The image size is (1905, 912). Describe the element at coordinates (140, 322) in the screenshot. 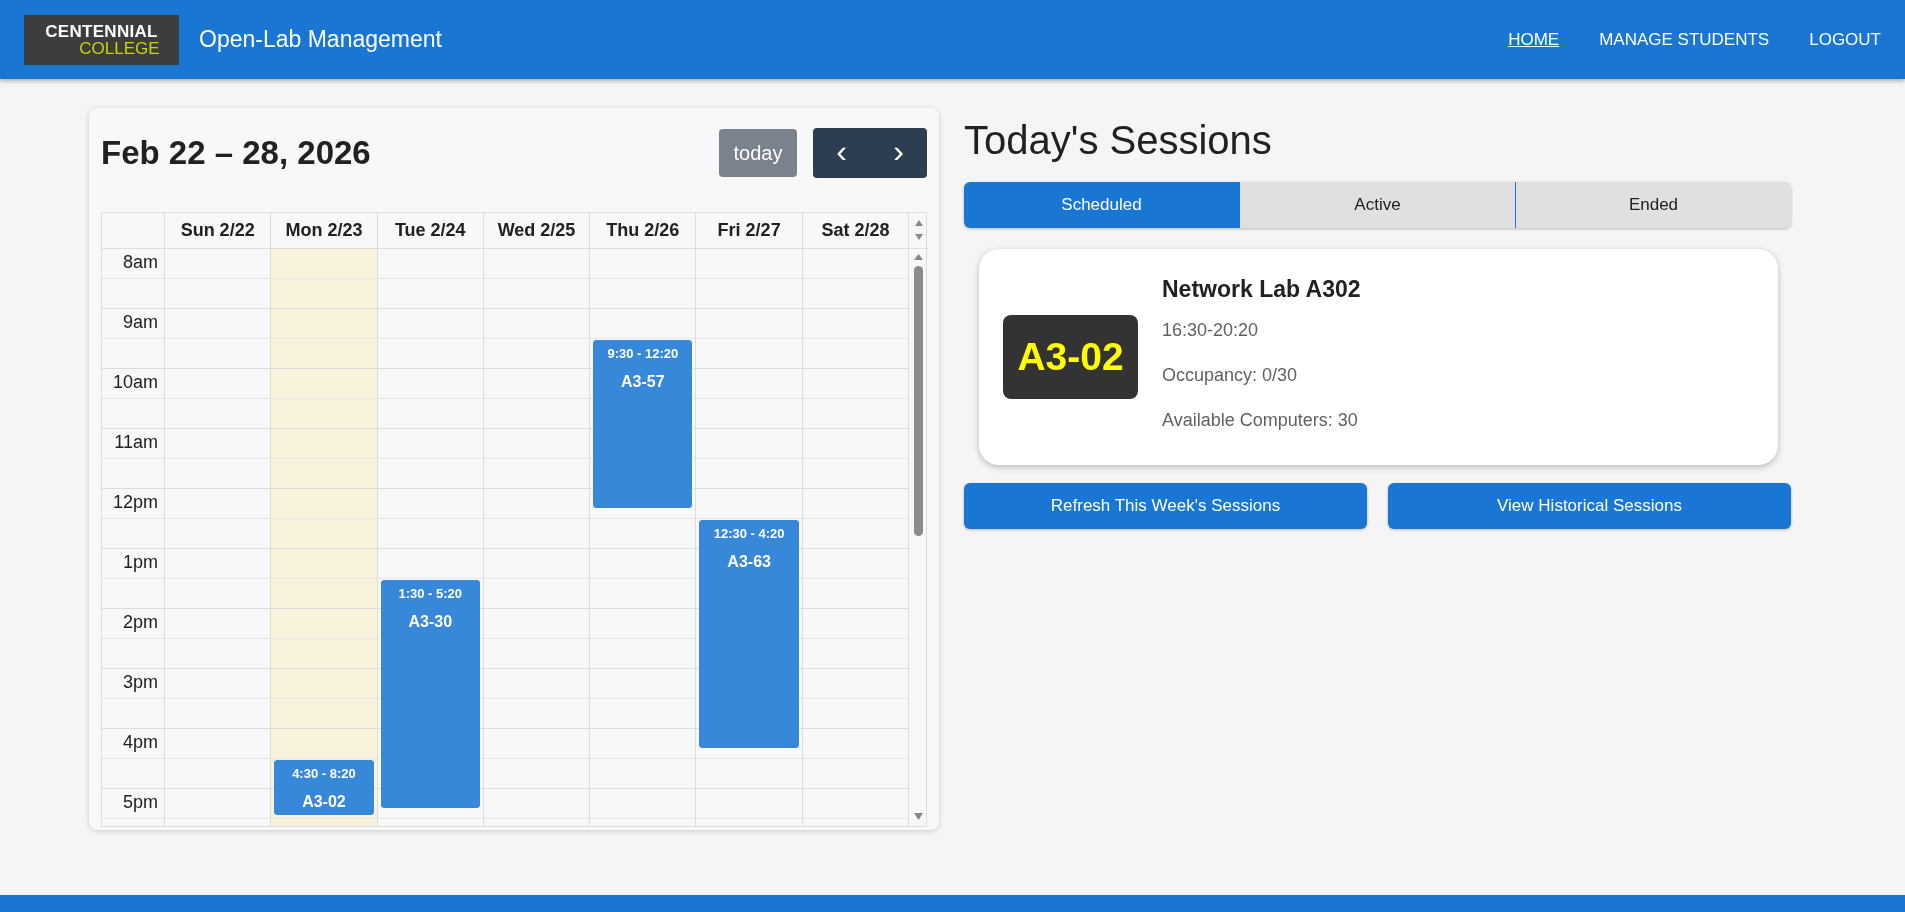

I see `time-label: 9am` at that location.